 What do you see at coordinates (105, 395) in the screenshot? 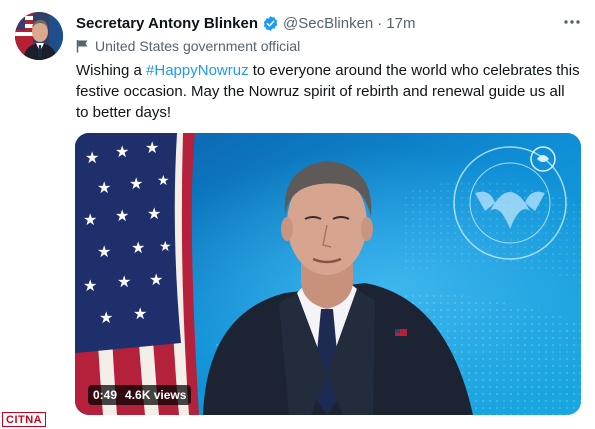
I see `video-duration: 0:49` at bounding box center [105, 395].